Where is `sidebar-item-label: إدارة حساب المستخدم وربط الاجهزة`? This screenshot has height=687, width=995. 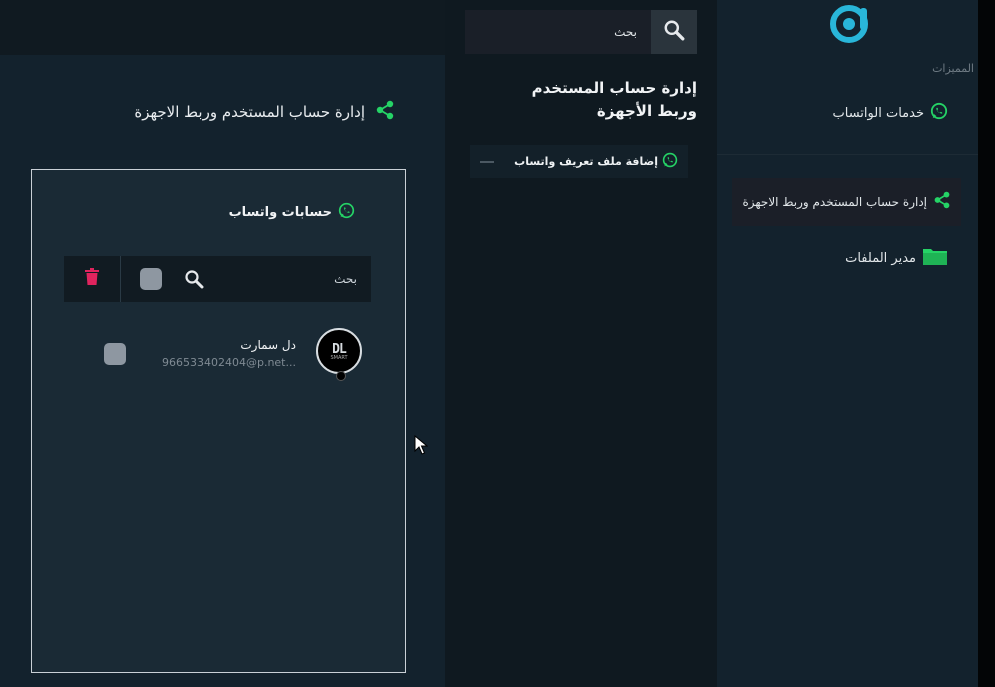
sidebar-item-label: إدارة حساب المستخدم وربط الاجهزة is located at coordinates (834, 202).